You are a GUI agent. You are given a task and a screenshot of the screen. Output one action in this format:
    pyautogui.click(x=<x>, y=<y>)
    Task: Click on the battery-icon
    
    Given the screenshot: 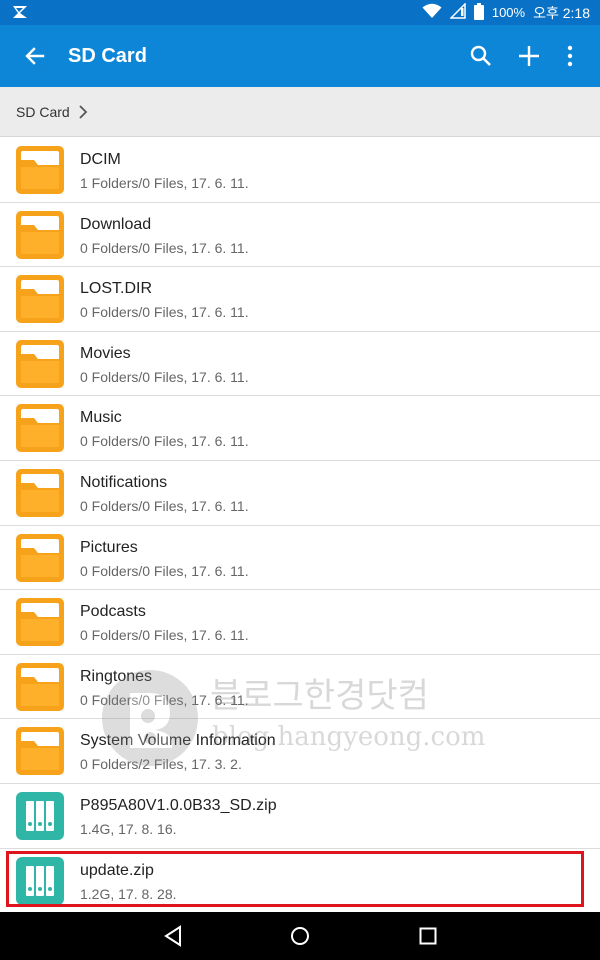 What is the action you would take?
    pyautogui.click(x=478, y=12)
    